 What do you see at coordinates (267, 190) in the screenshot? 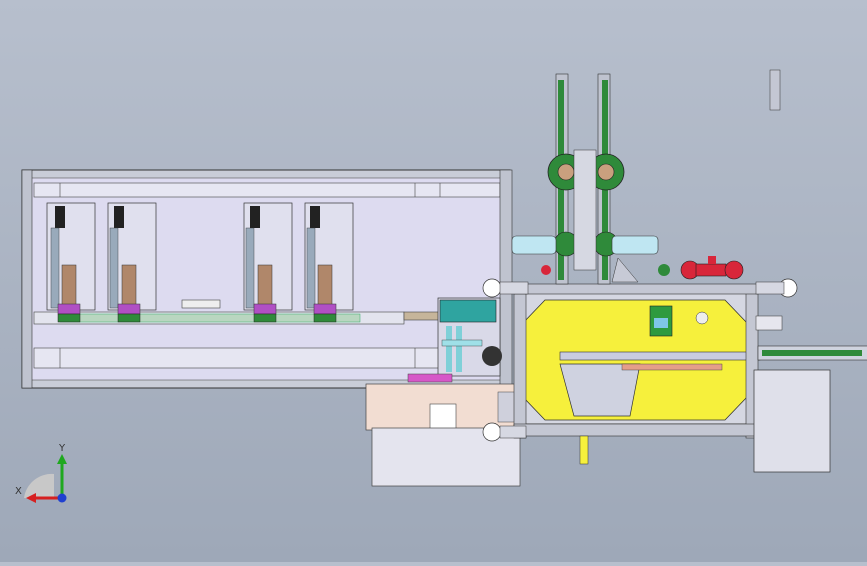
I see `top-rail` at bounding box center [267, 190].